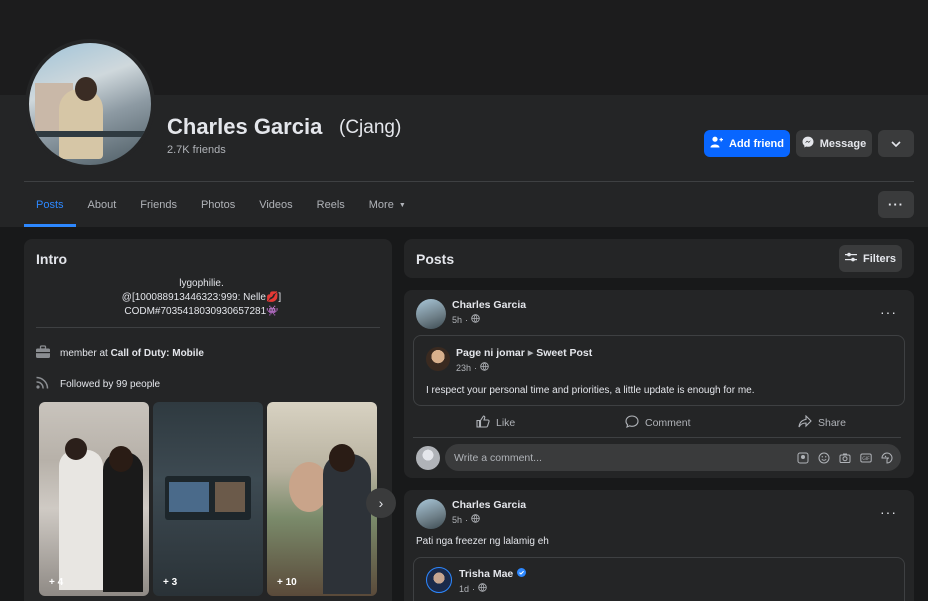 The width and height of the screenshot is (928, 601). What do you see at coordinates (402, 205) in the screenshot?
I see `caret-down-icon: ▼` at bounding box center [402, 205].